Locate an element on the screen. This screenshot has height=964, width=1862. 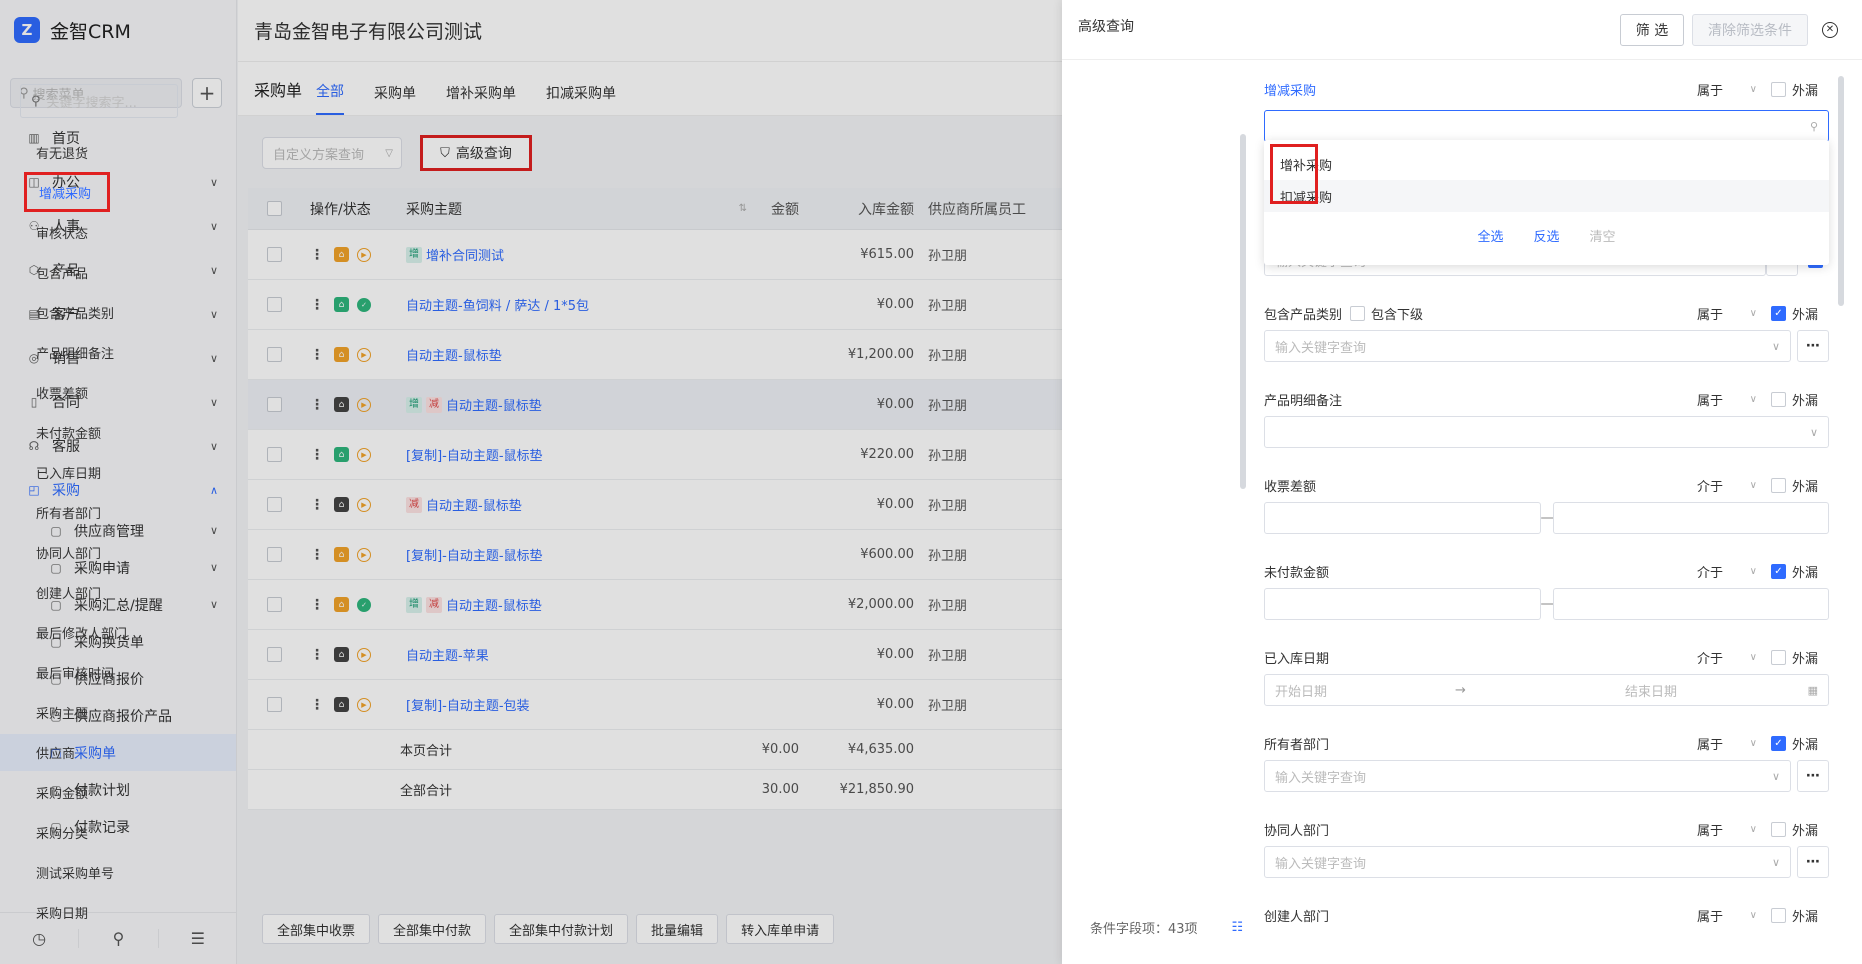
group-label: 所有者部门 is located at coordinates (1297, 745).